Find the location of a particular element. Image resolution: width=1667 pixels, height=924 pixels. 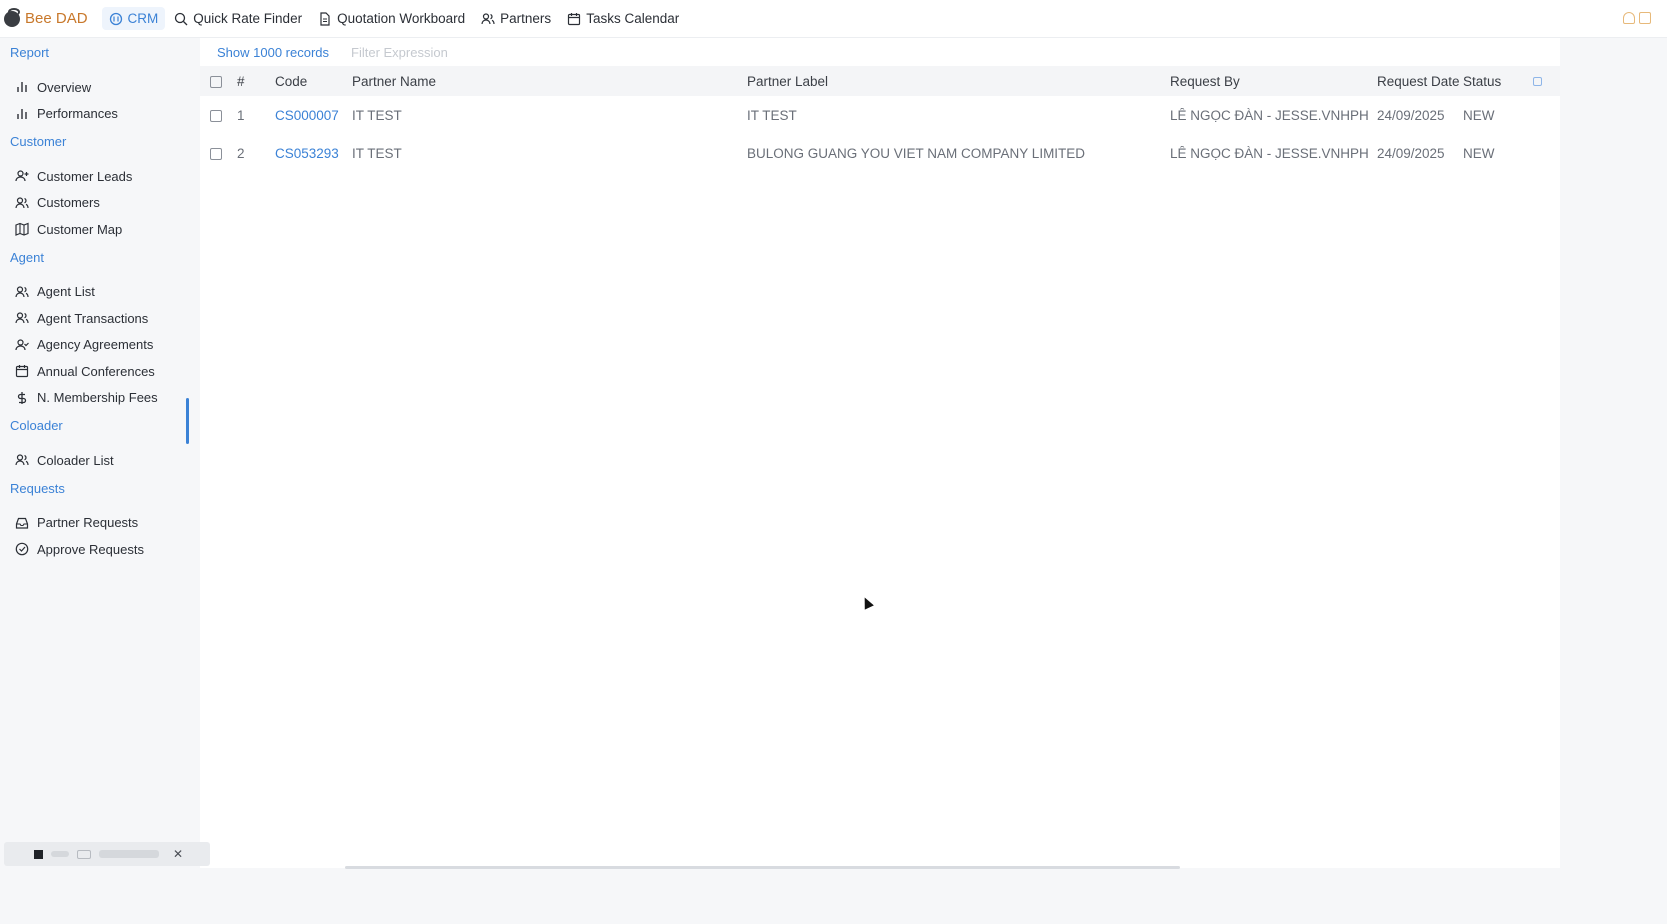

inbox-icon is located at coordinates (22, 523).